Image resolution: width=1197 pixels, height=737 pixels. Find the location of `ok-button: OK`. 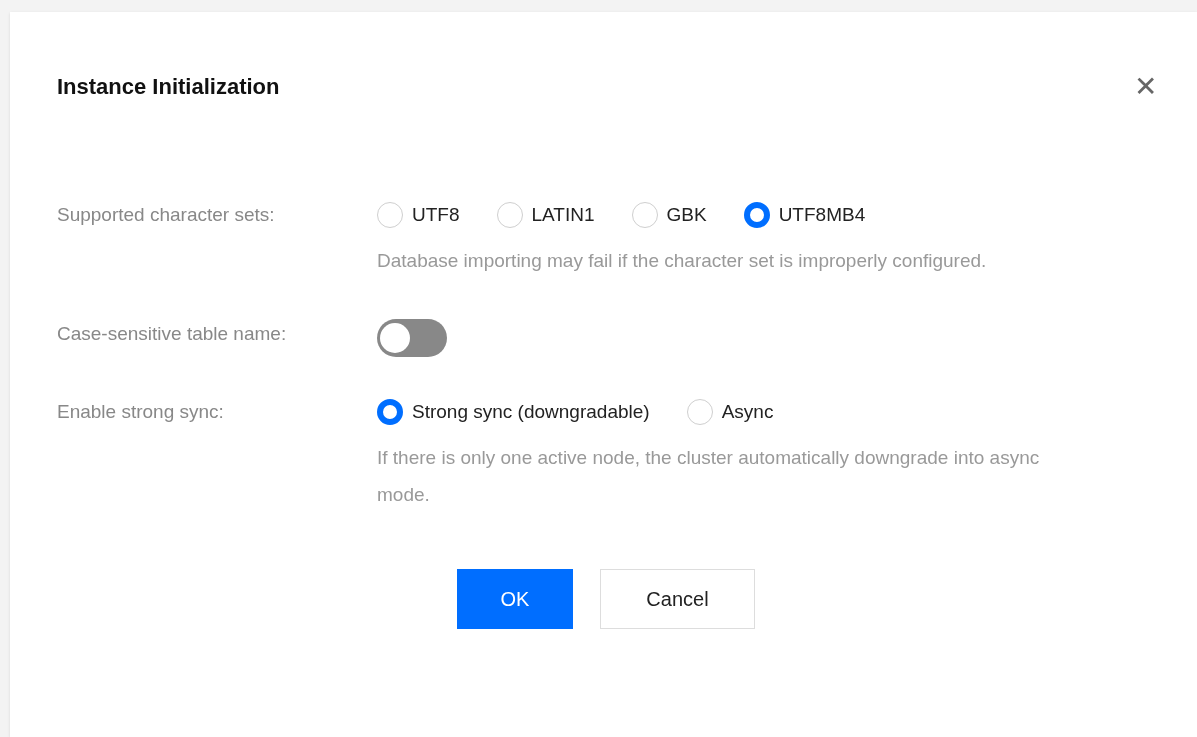

ok-button: OK is located at coordinates (515, 599).